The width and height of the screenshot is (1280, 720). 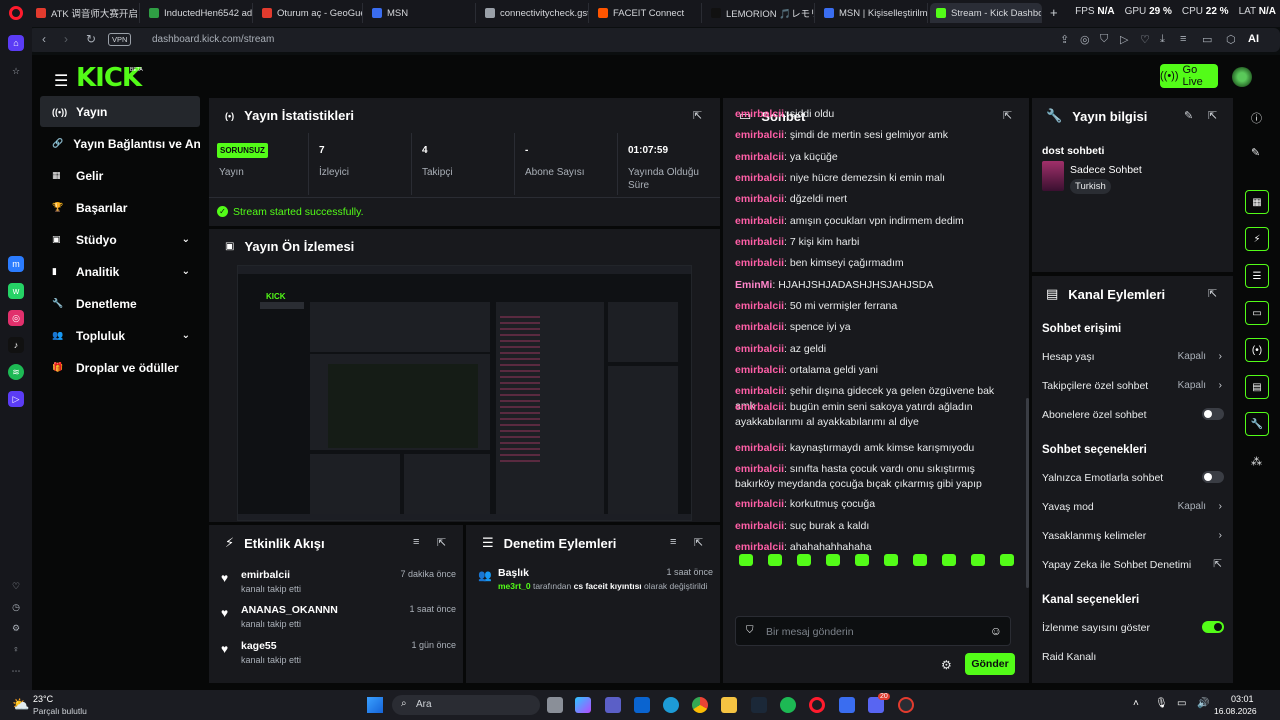 I want to click on nav-item: 👥 Topluluk ⌄, so click(x=120, y=335).